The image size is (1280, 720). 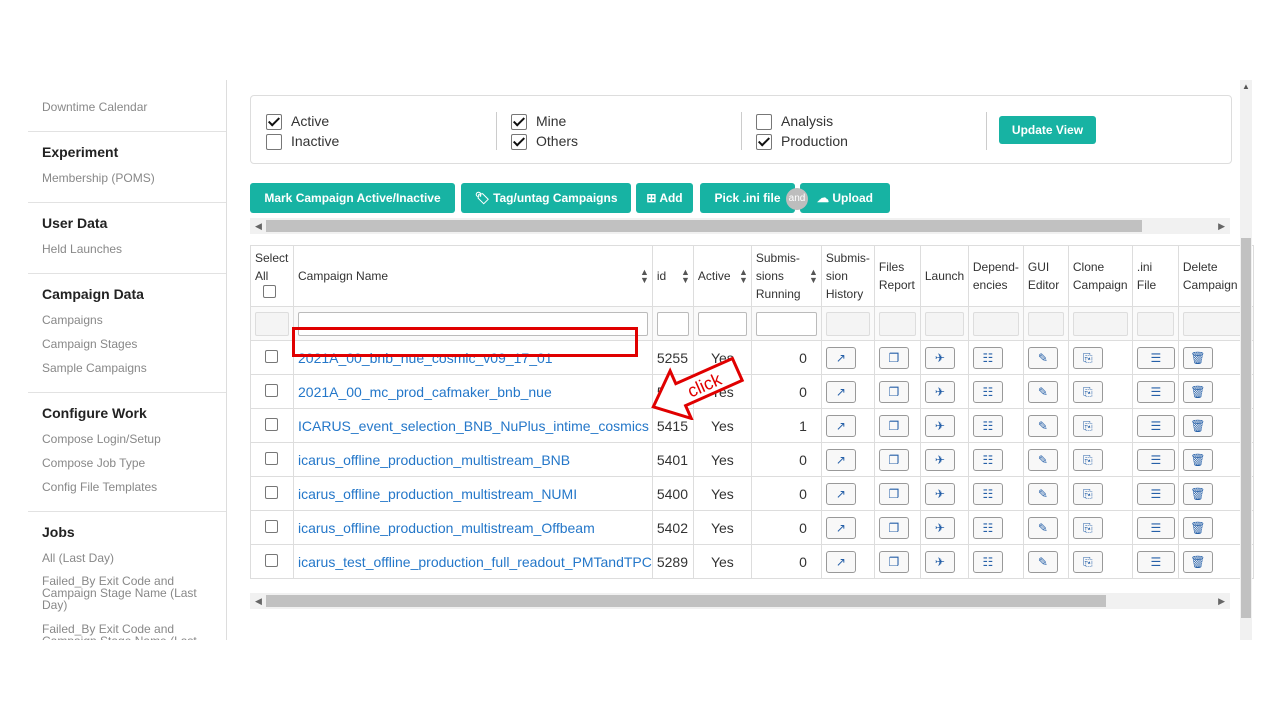 I want to click on vertical-scrollbar: ▲, so click(x=1246, y=360).